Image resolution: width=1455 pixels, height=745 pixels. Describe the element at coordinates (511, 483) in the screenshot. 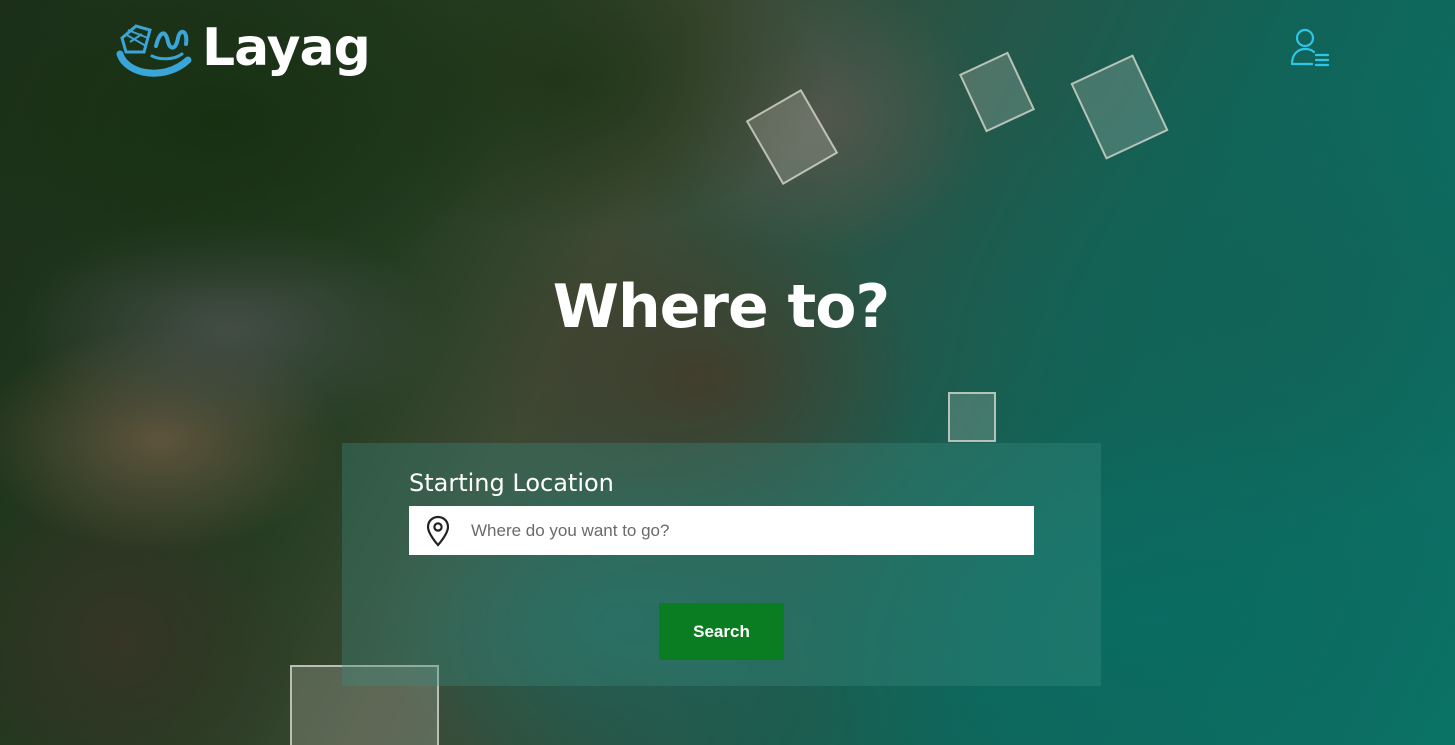

I see `starting-location-label: Starting Location` at that location.